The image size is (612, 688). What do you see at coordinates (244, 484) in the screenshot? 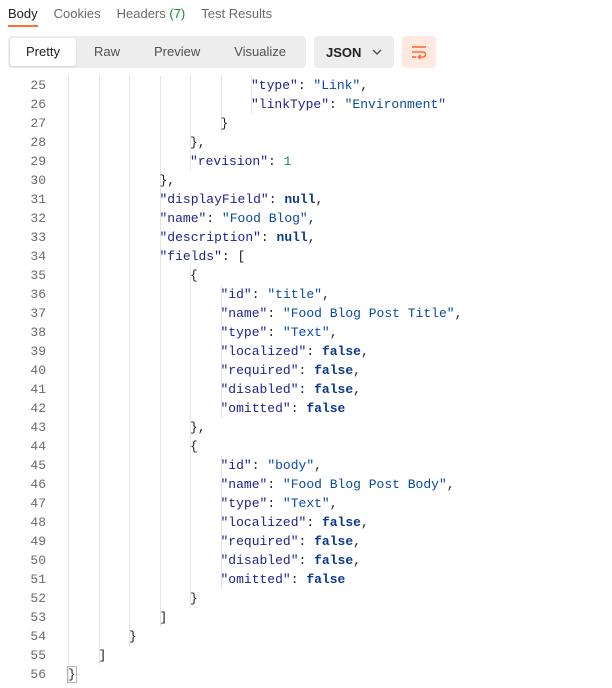
I see `code-token: "name"` at bounding box center [244, 484].